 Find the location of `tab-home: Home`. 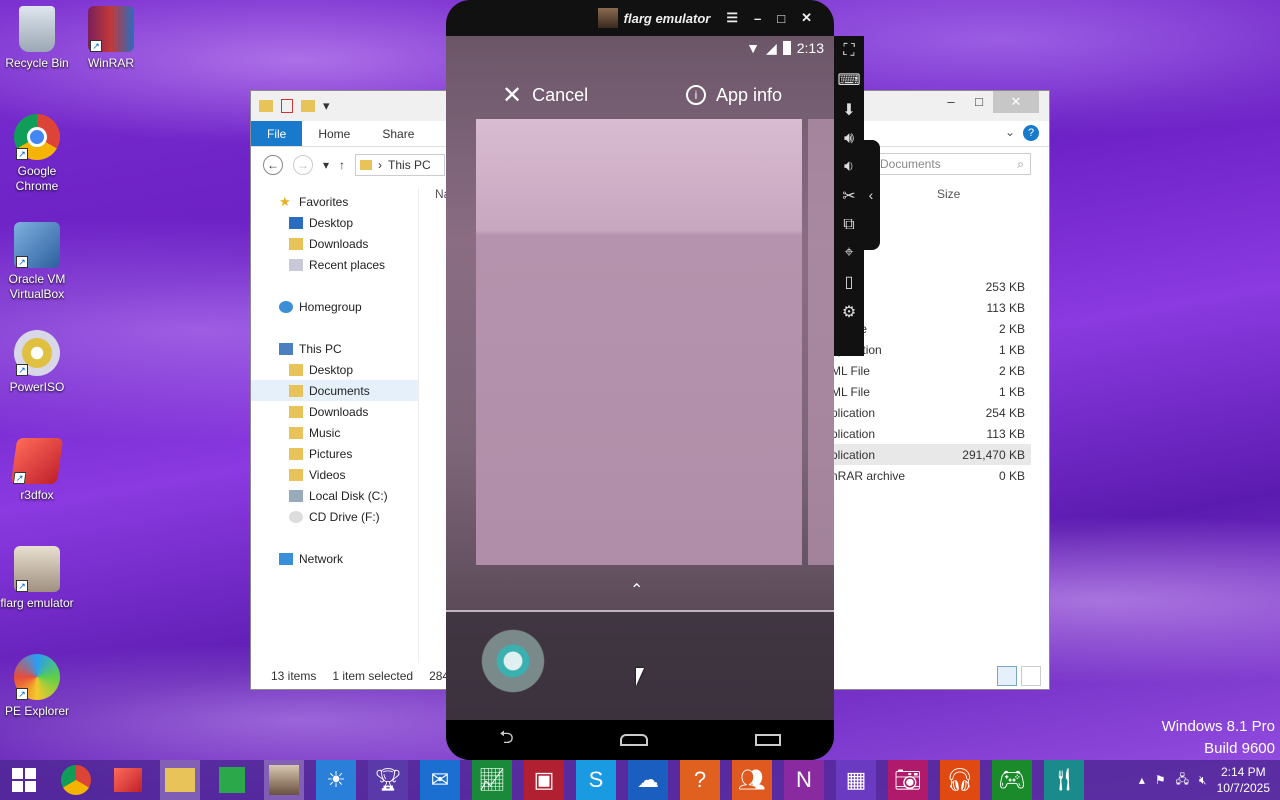

tab-home: Home is located at coordinates (334, 133).